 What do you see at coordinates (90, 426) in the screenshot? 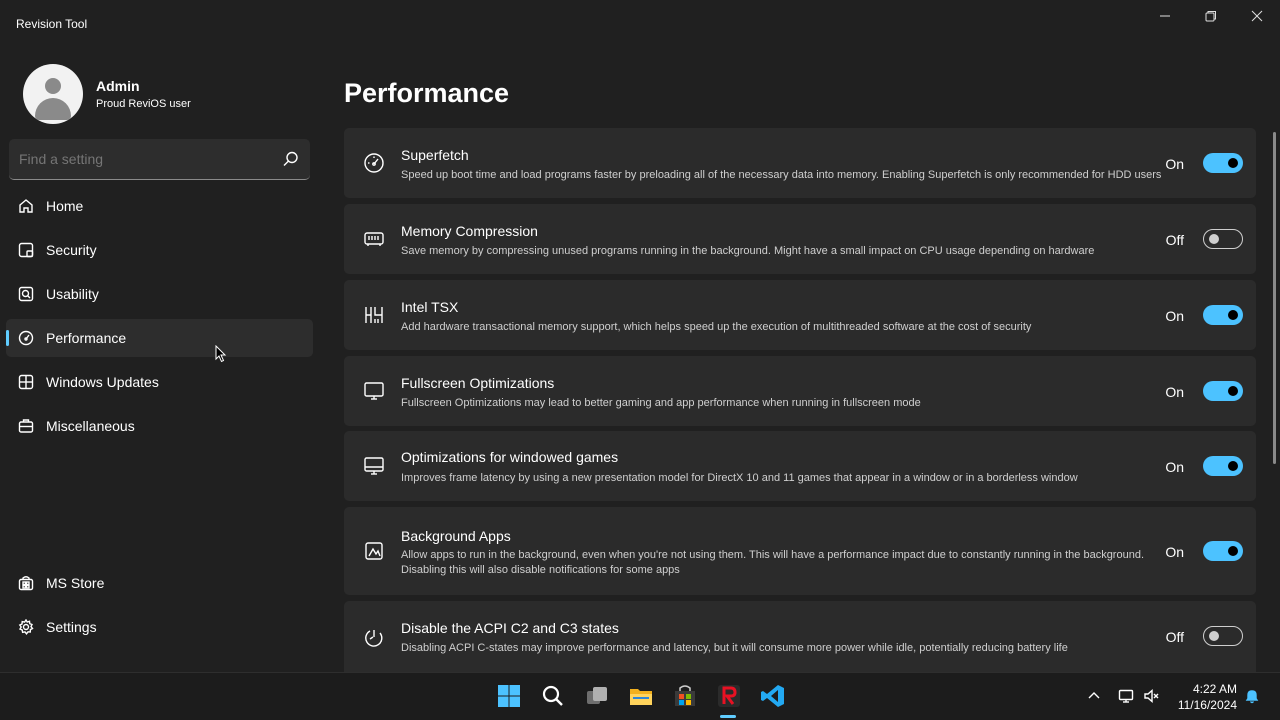
I see `sidebar-item-label: Miscellaneous` at bounding box center [90, 426].